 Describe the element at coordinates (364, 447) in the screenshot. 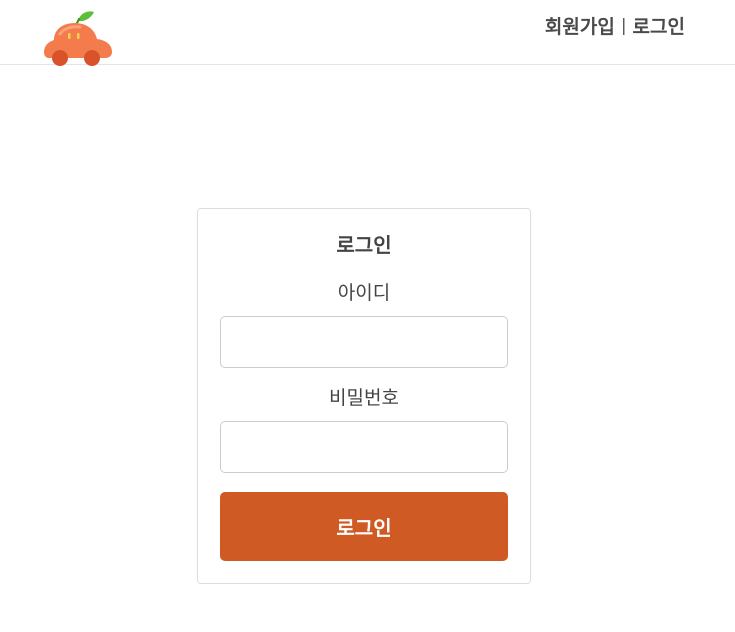

I see `password-input` at that location.